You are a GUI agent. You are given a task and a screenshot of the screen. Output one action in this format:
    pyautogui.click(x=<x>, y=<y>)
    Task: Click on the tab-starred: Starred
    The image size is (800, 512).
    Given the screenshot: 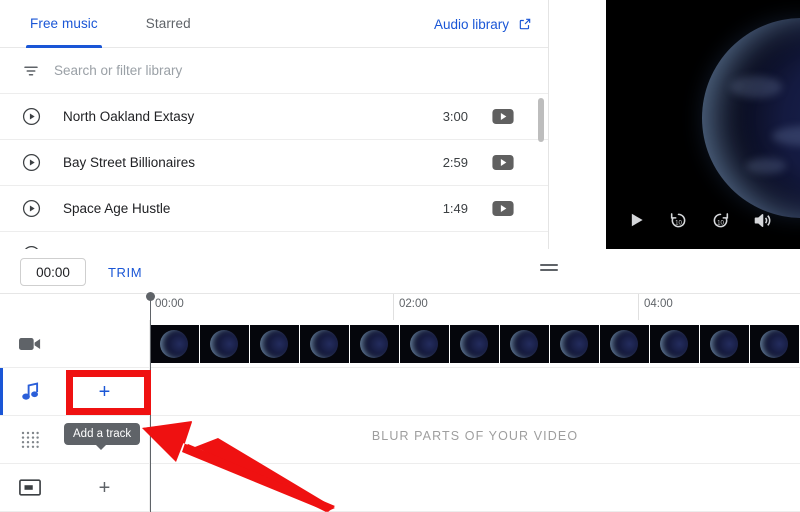 What is the action you would take?
    pyautogui.click(x=168, y=24)
    